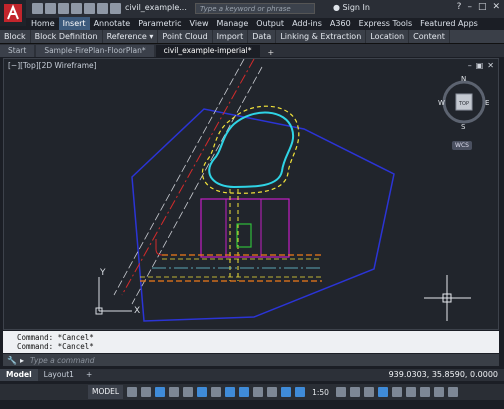 Image resolution: width=504 pixels, height=409 pixels. I want to click on command-history: Command: *Cancel* Command: *Cancel*, so click(251, 342).